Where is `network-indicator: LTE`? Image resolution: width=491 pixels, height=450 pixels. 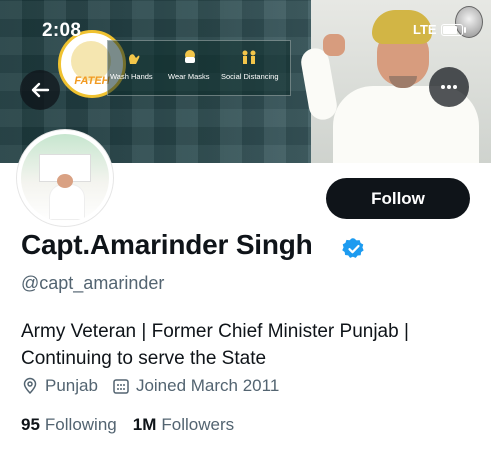
network-indicator: LTE is located at coordinates (425, 29).